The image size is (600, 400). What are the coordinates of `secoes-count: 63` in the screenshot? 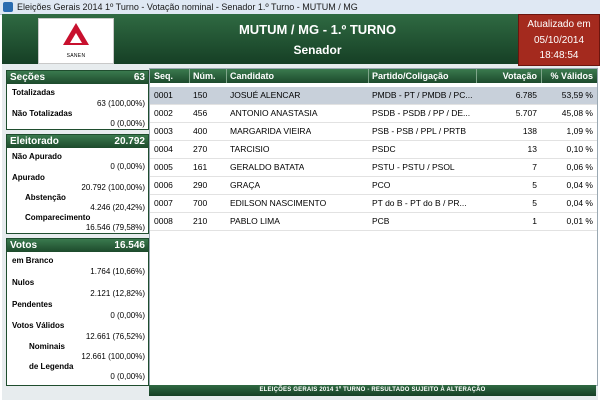 It's located at (139, 77).